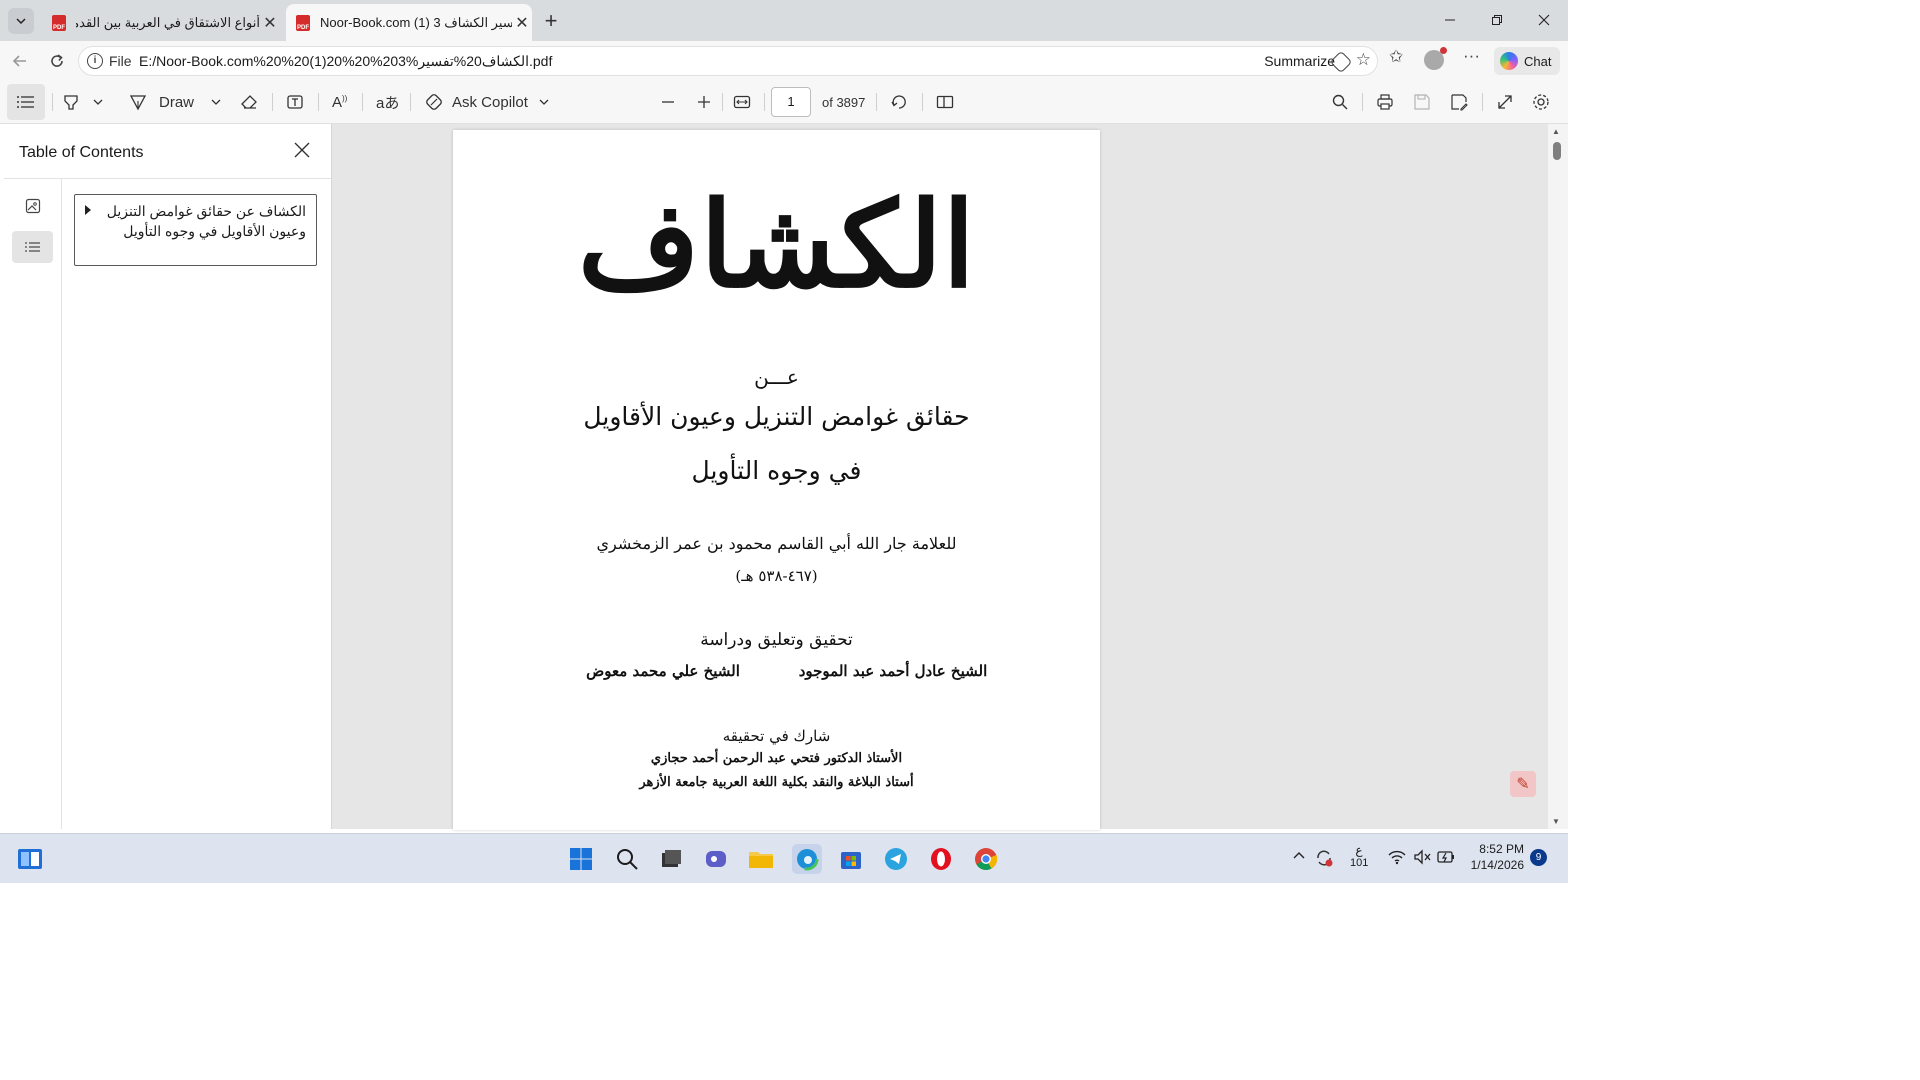 Image resolution: width=1920 pixels, height=1080 pixels. Describe the element at coordinates (175, 102) in the screenshot. I see `draw-button: Draw` at that location.